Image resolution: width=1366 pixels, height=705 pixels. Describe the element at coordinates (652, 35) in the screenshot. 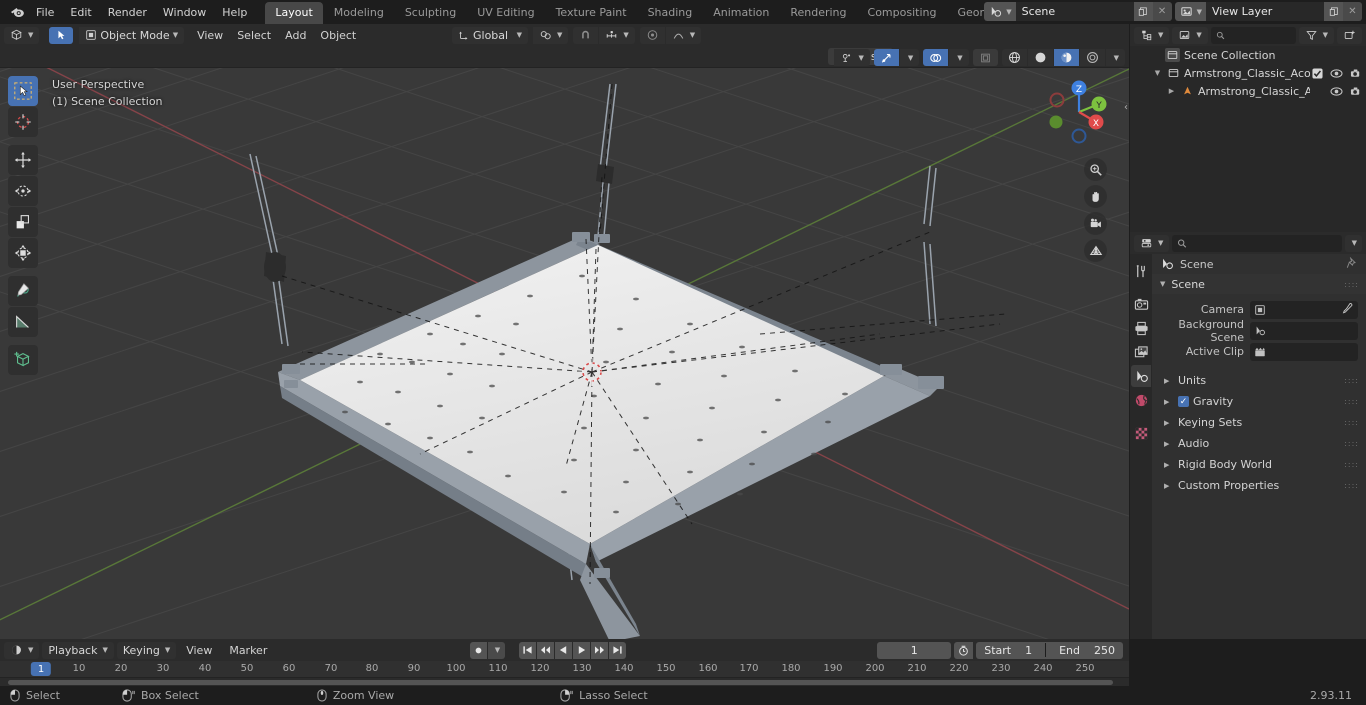

I see `proportional-edit-toggle` at that location.